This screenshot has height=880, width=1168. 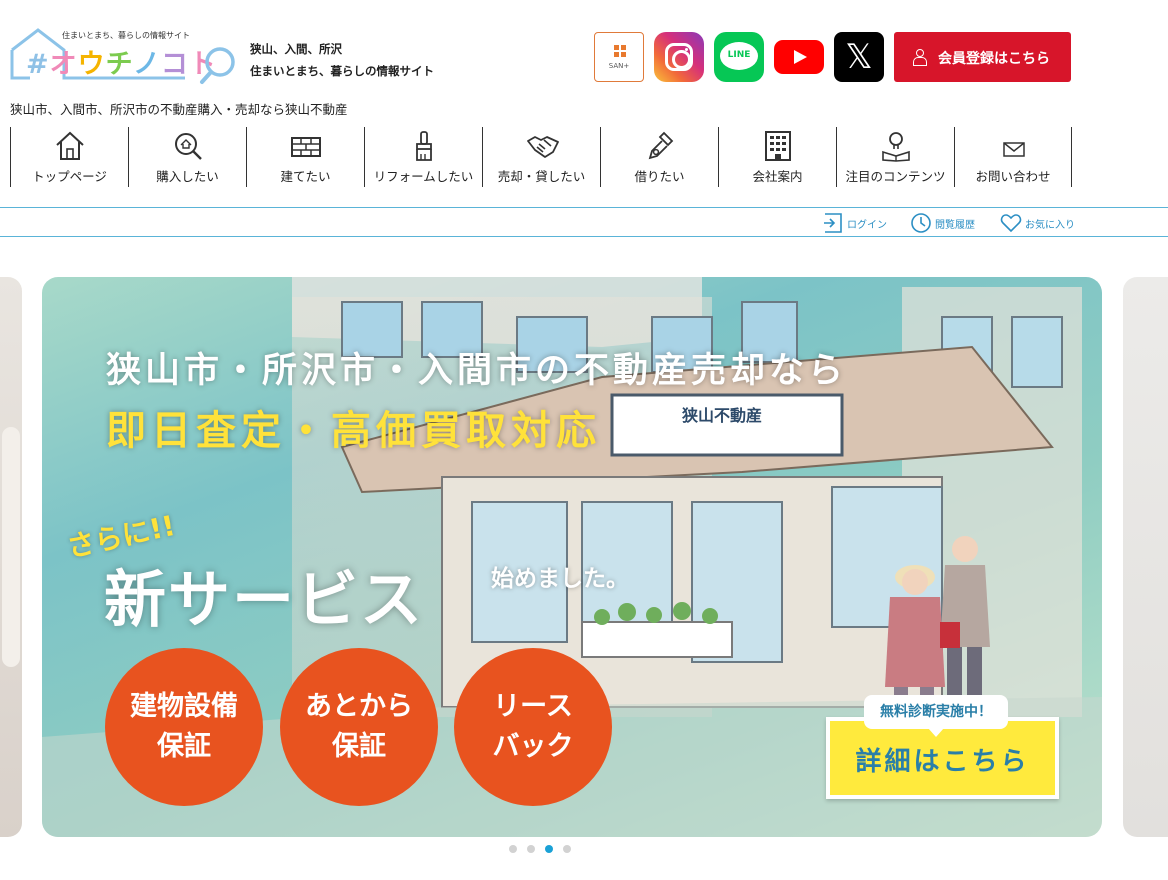 What do you see at coordinates (722, 415) in the screenshot?
I see `shop-sign: 狭山不動産` at bounding box center [722, 415].